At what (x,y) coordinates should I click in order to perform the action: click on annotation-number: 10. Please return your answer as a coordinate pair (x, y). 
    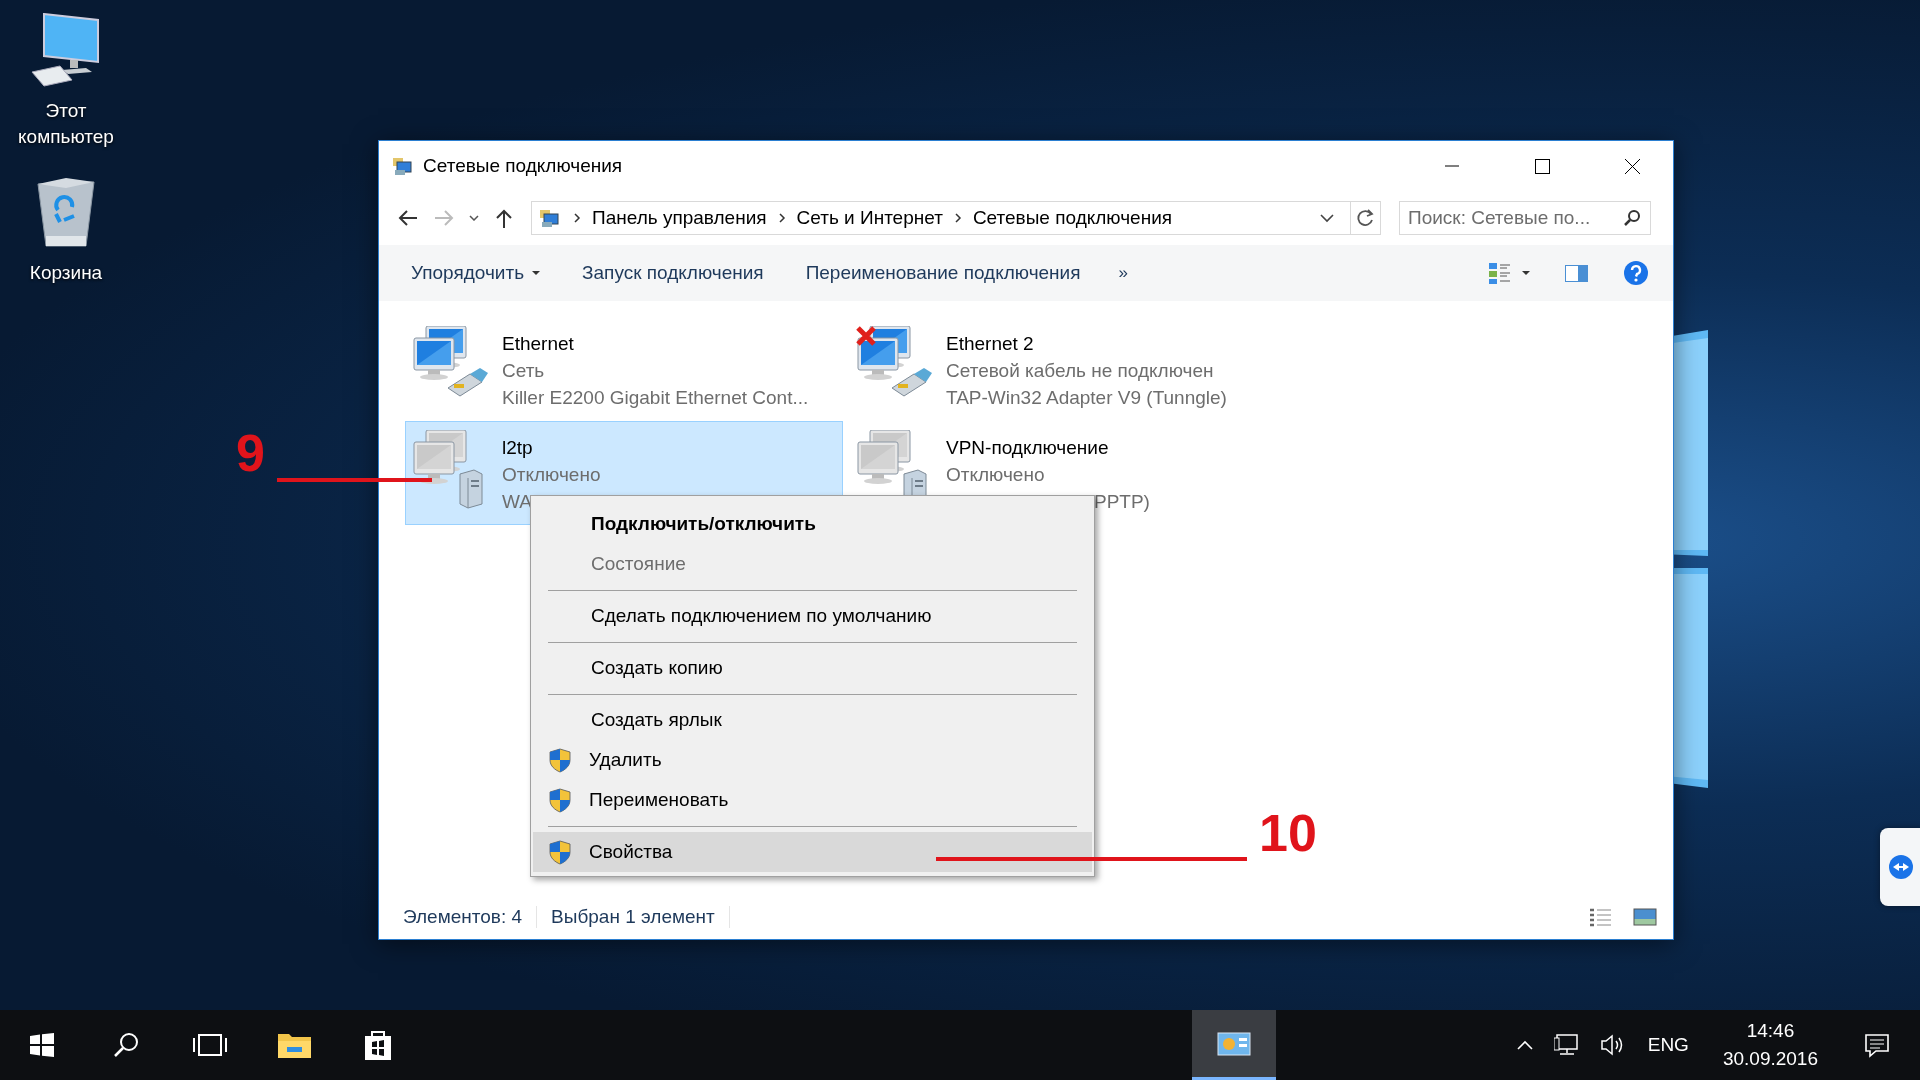
    Looking at the image, I should click on (1288, 833).